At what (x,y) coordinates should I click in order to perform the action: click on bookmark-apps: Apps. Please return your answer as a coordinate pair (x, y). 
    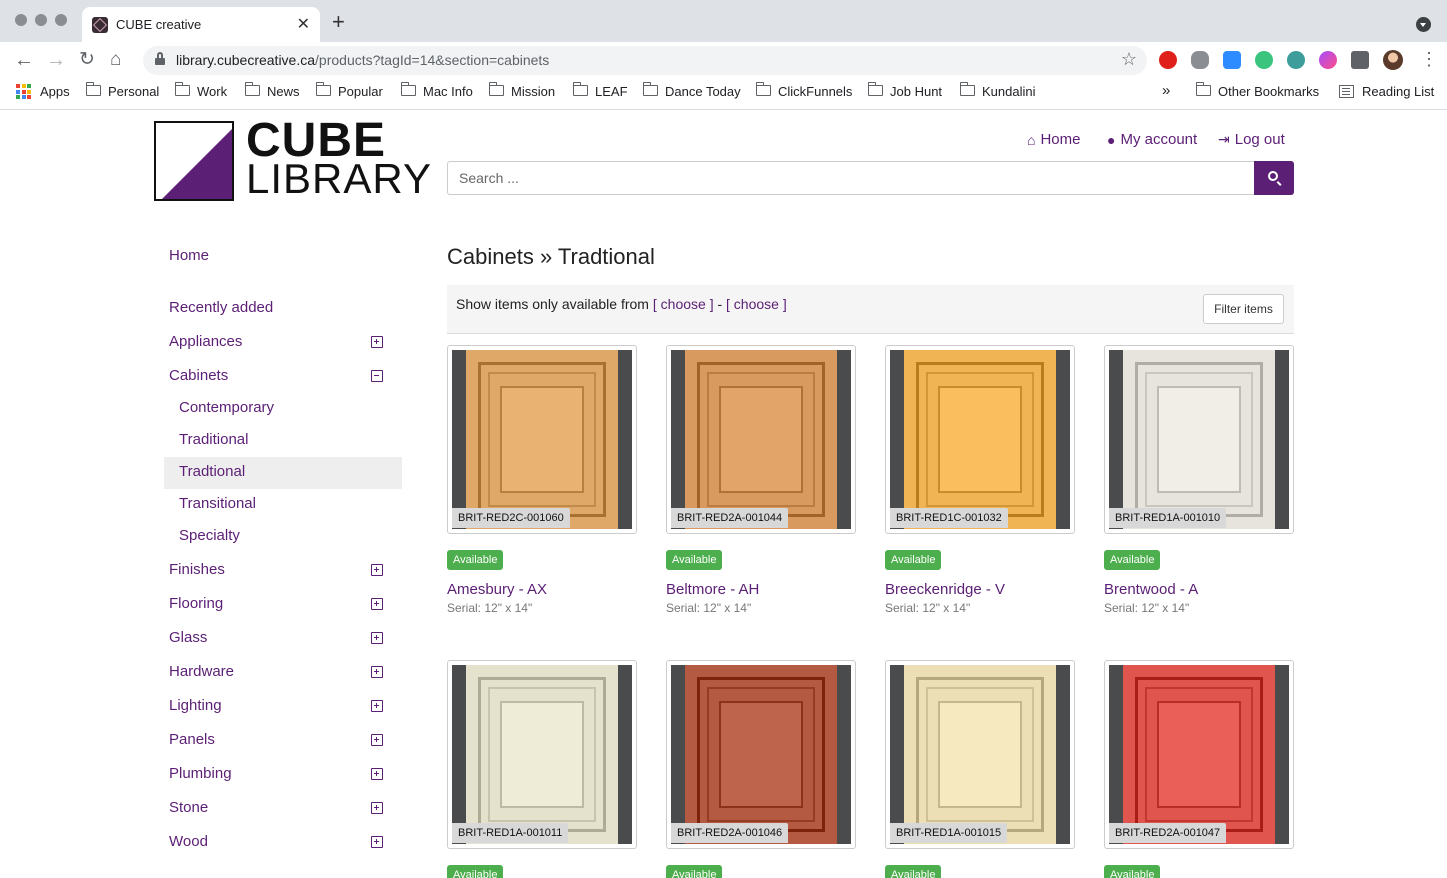
    Looking at the image, I should click on (43, 91).